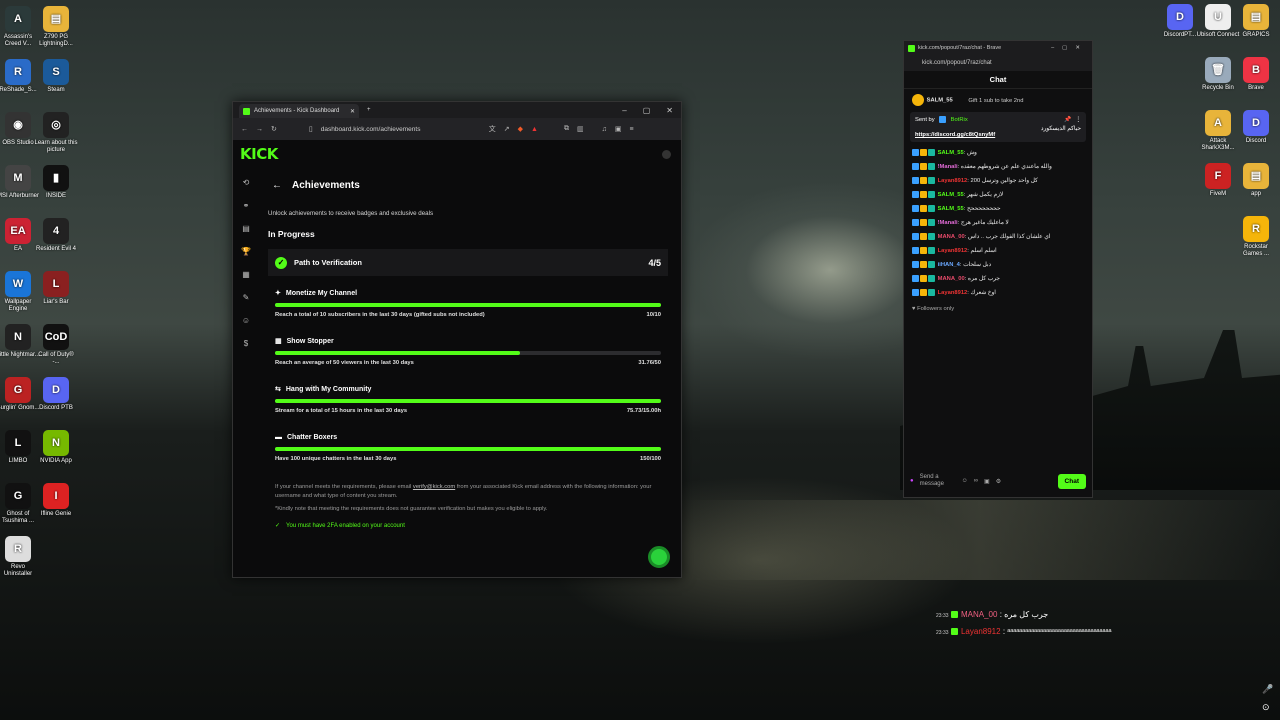  What do you see at coordinates (959, 120) in the screenshot?
I see `pinned-user: BotRix` at bounding box center [959, 120].